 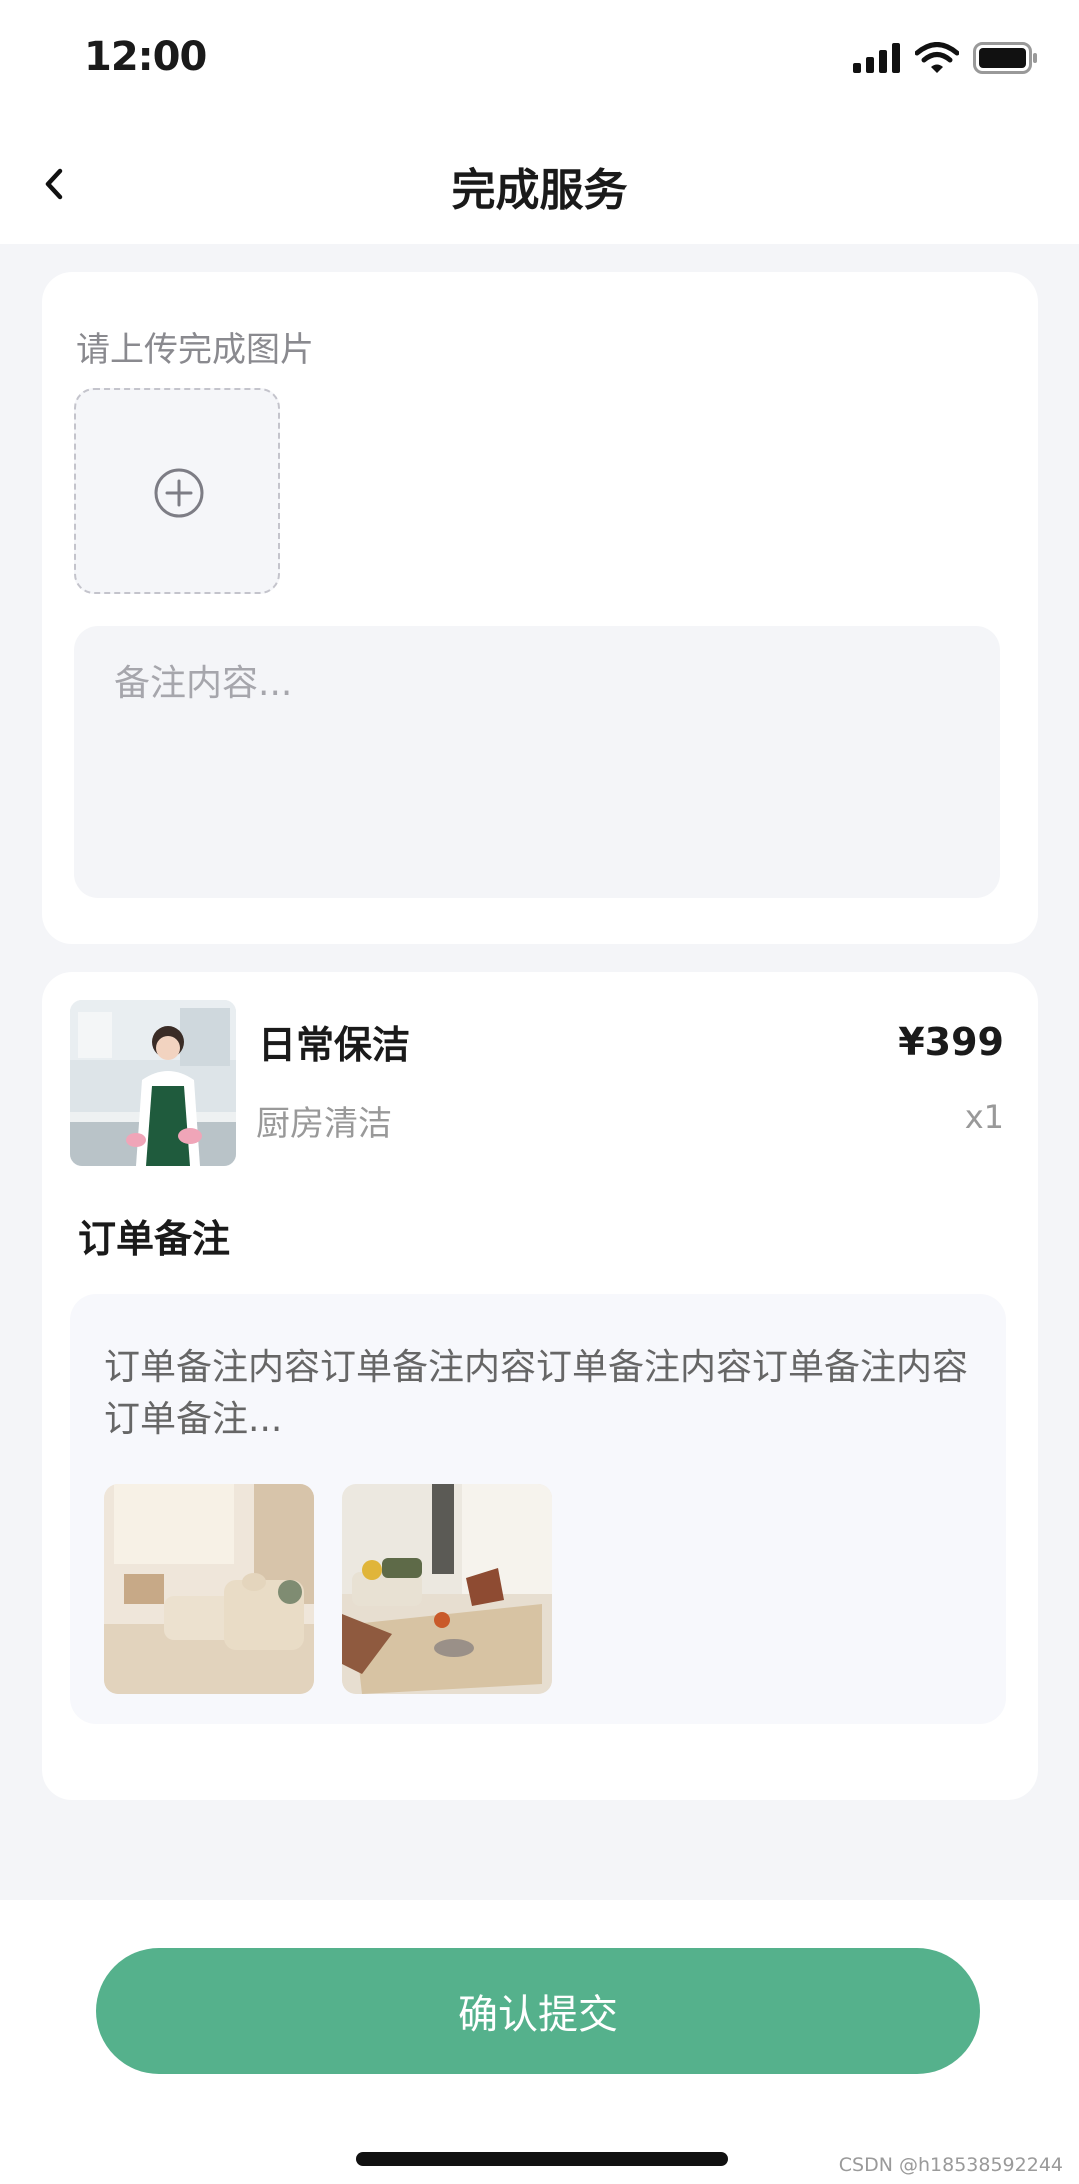 I want to click on plus-circle-icon, so click(x=179, y=493).